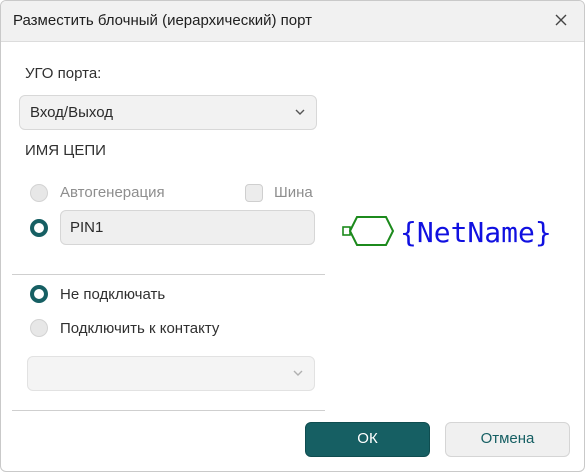  I want to click on title-bar: Разместить блочный (иерархический) порт, so click(292, 21).